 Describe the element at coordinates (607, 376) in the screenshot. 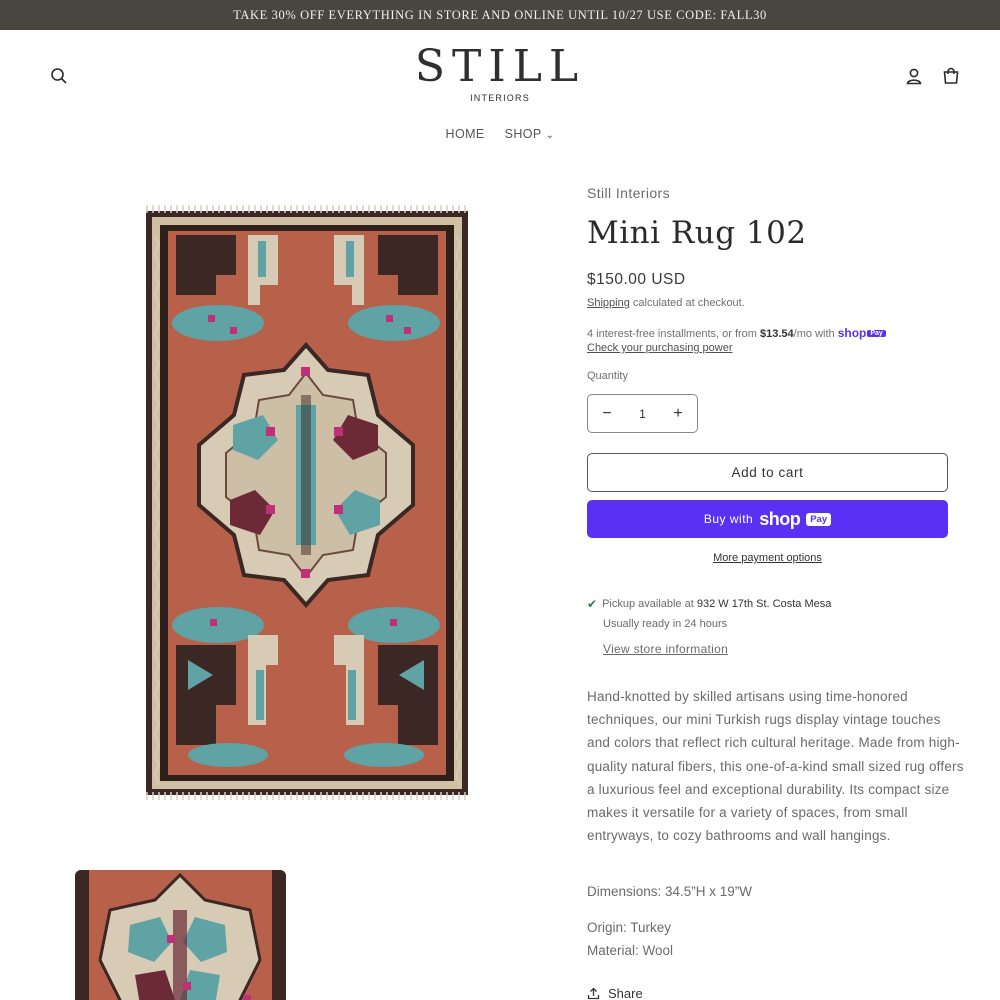

I see `quantity-label: Quantity` at that location.